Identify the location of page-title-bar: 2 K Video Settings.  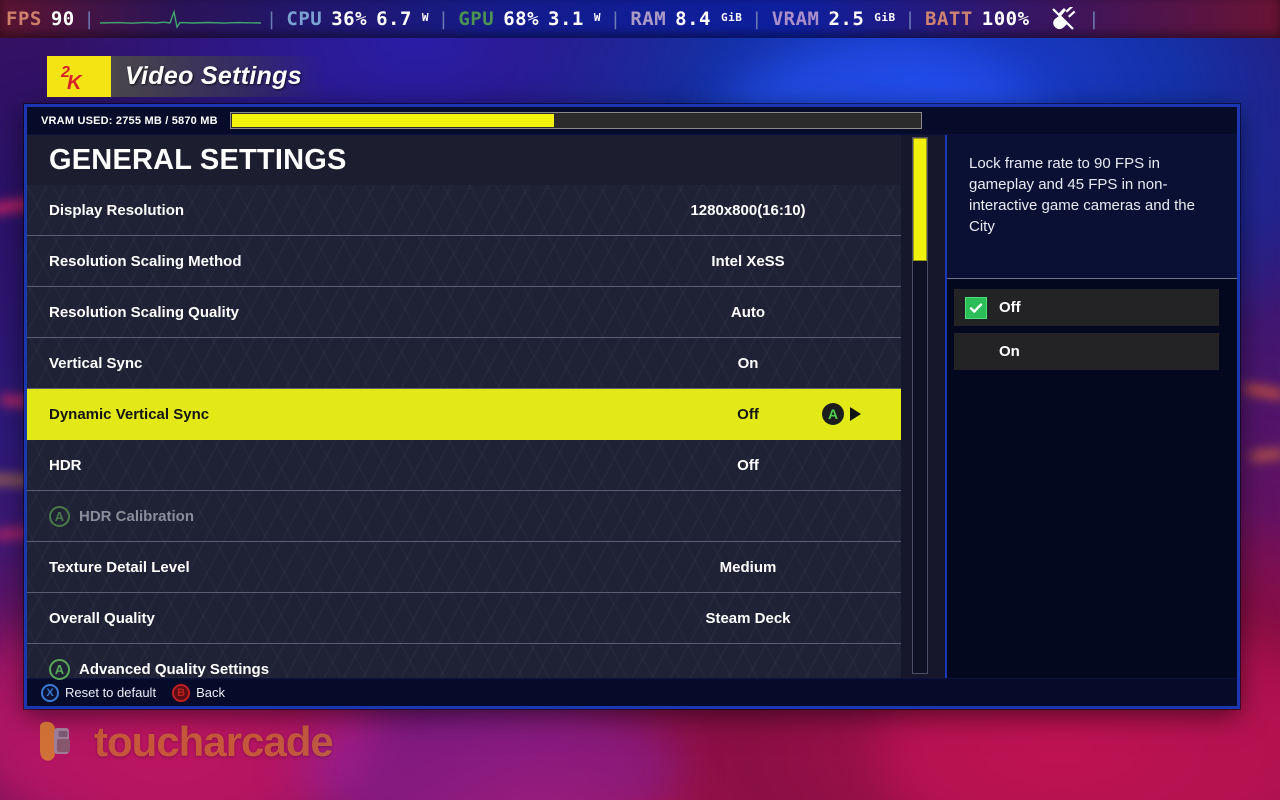
(185, 76).